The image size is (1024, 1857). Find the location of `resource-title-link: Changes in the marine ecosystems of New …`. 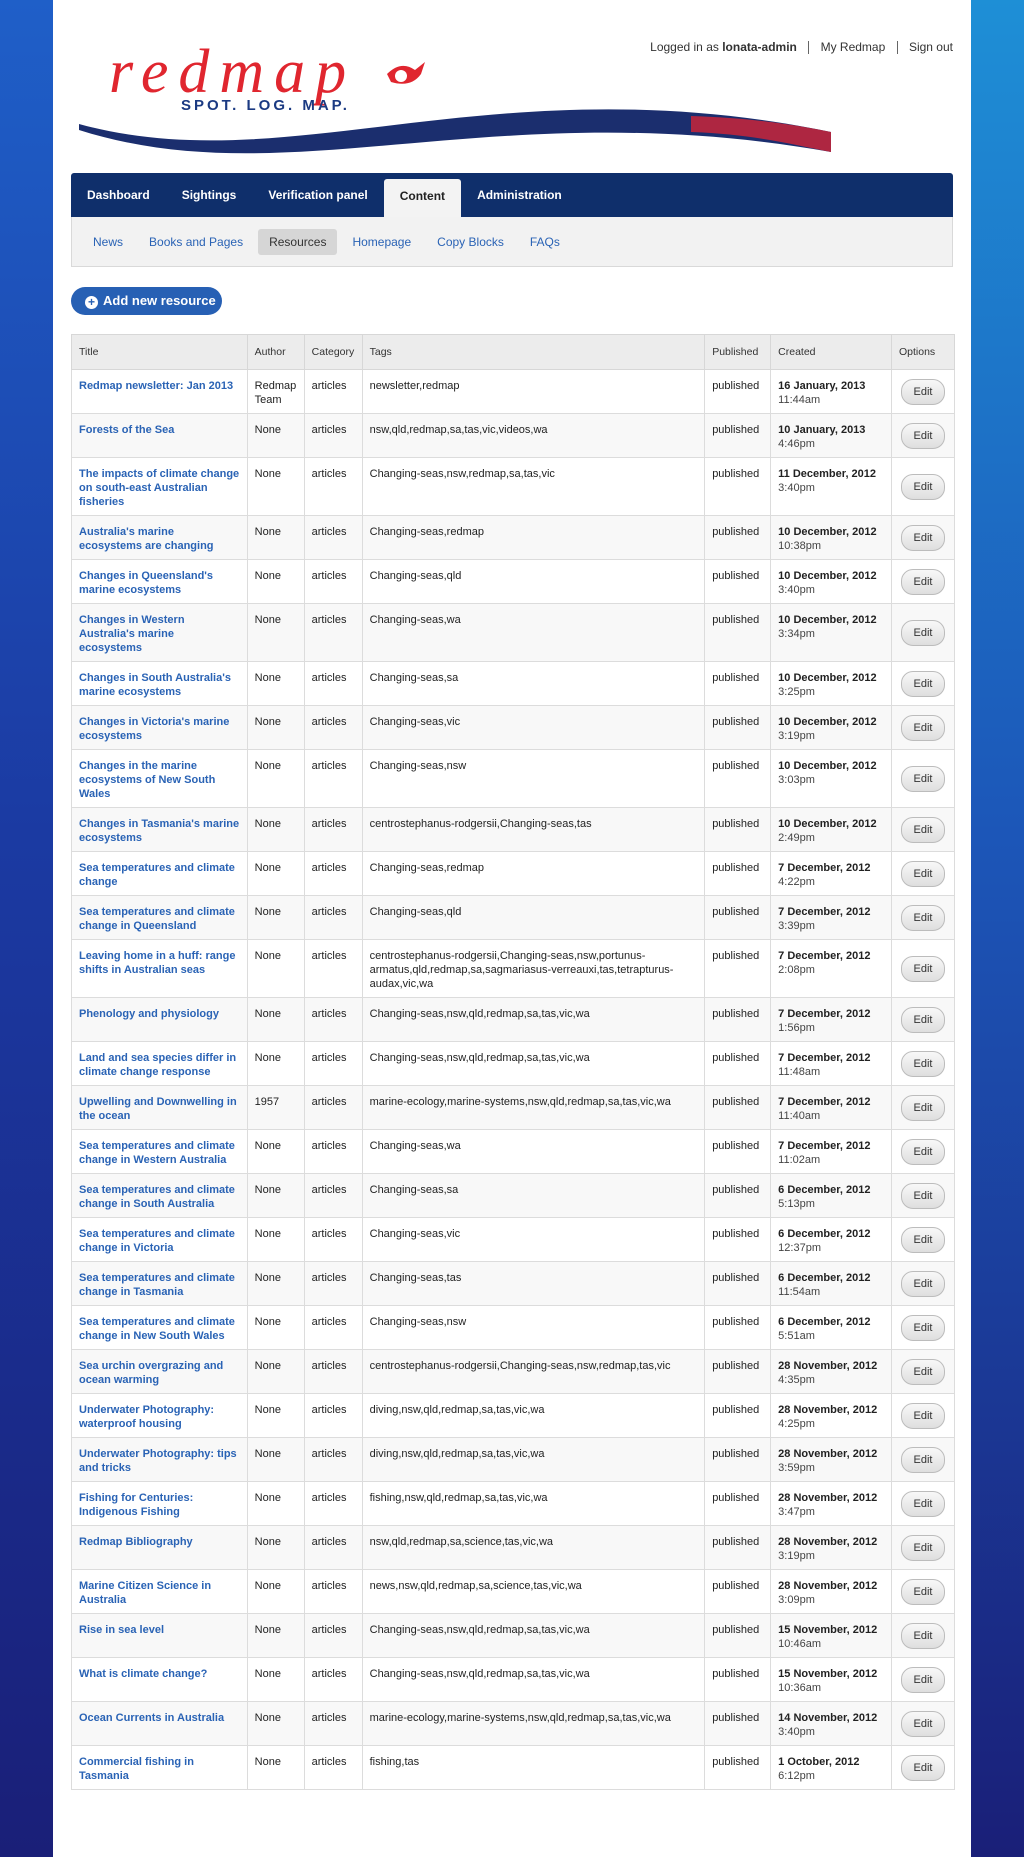

resource-title-link: Changes in the marine ecosystems of New … is located at coordinates (147, 780).